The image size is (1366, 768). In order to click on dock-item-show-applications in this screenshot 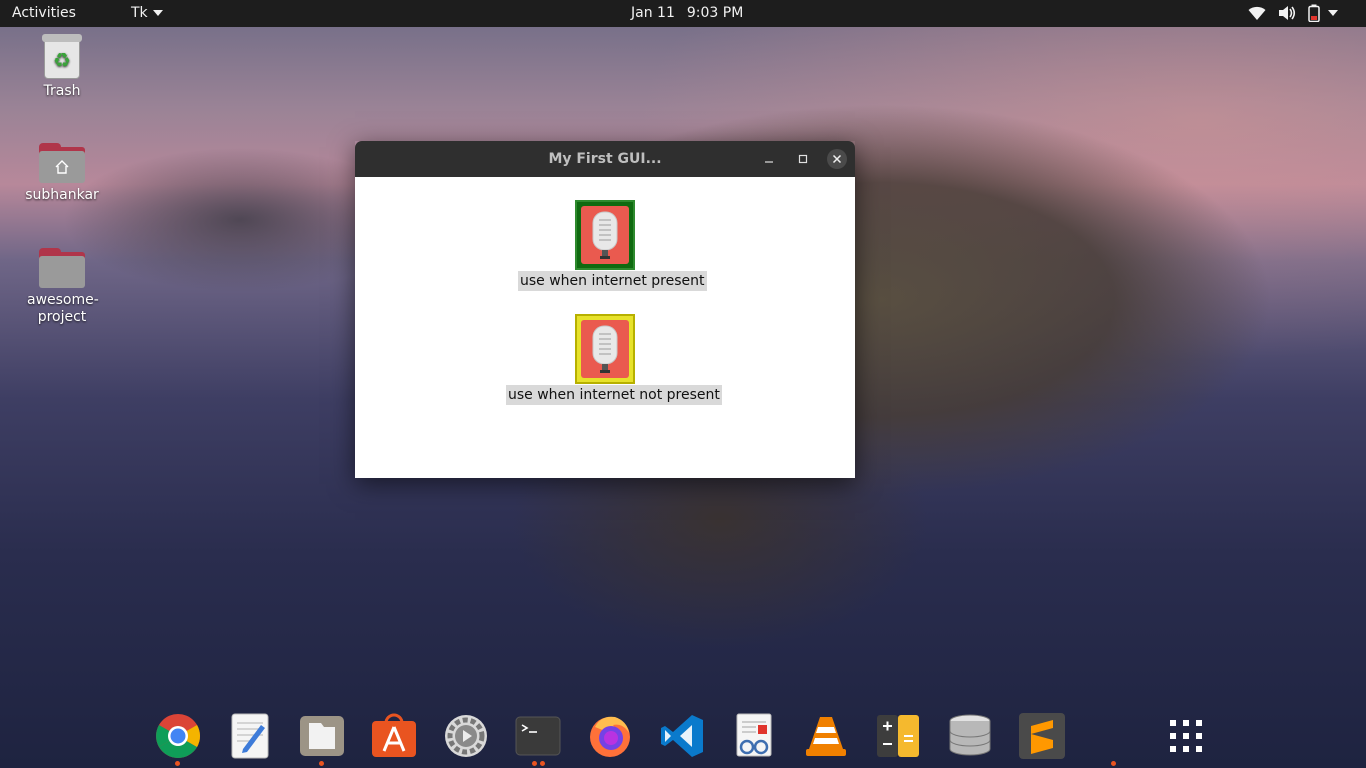, I will do `click(1186, 736)`.